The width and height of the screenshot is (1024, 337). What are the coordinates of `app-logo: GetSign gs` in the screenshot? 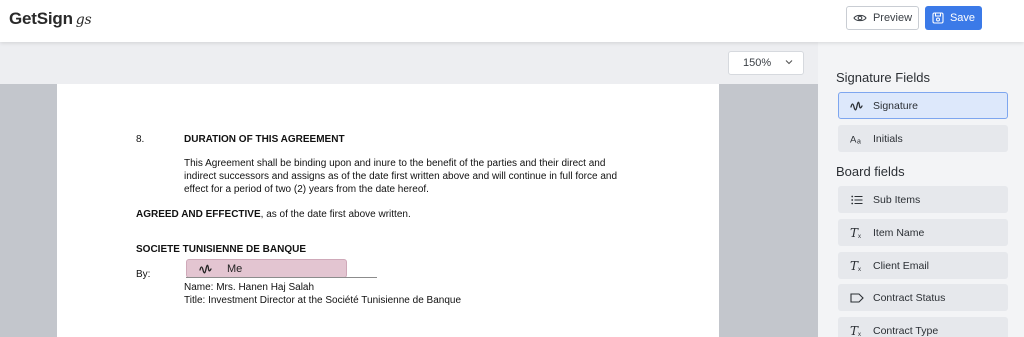 It's located at (50, 19).